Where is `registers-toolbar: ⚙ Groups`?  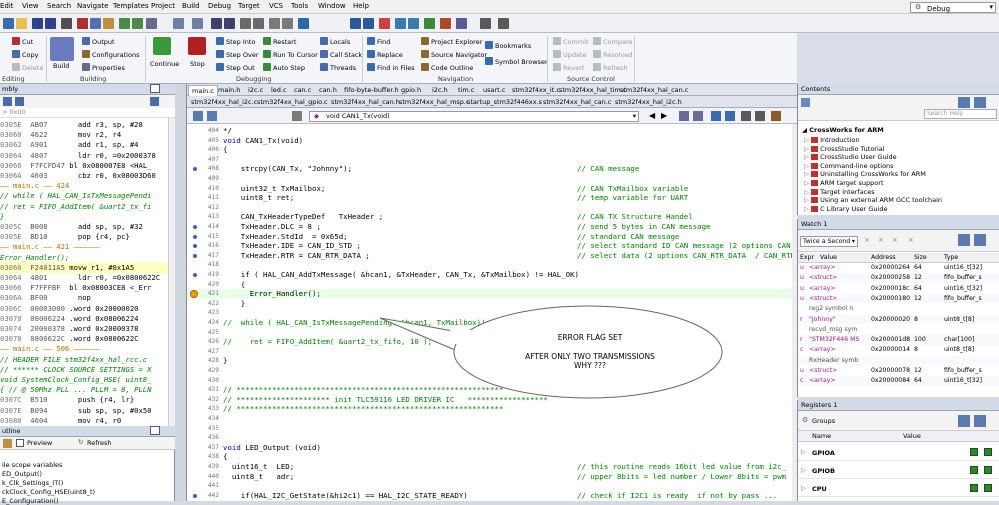
registers-toolbar: ⚙ Groups is located at coordinates (898, 421).